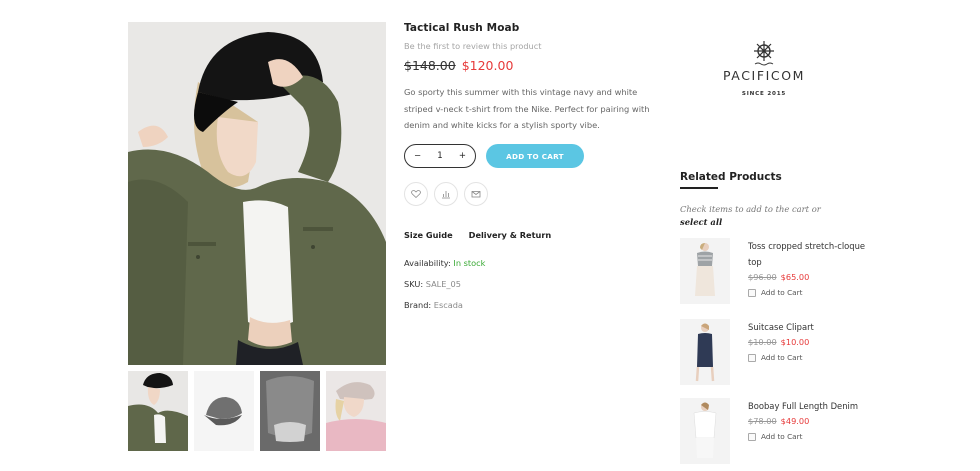 This screenshot has height=471, width=980. What do you see at coordinates (813, 327) in the screenshot?
I see `related-item-name: Suitcase Clipart` at bounding box center [813, 327].